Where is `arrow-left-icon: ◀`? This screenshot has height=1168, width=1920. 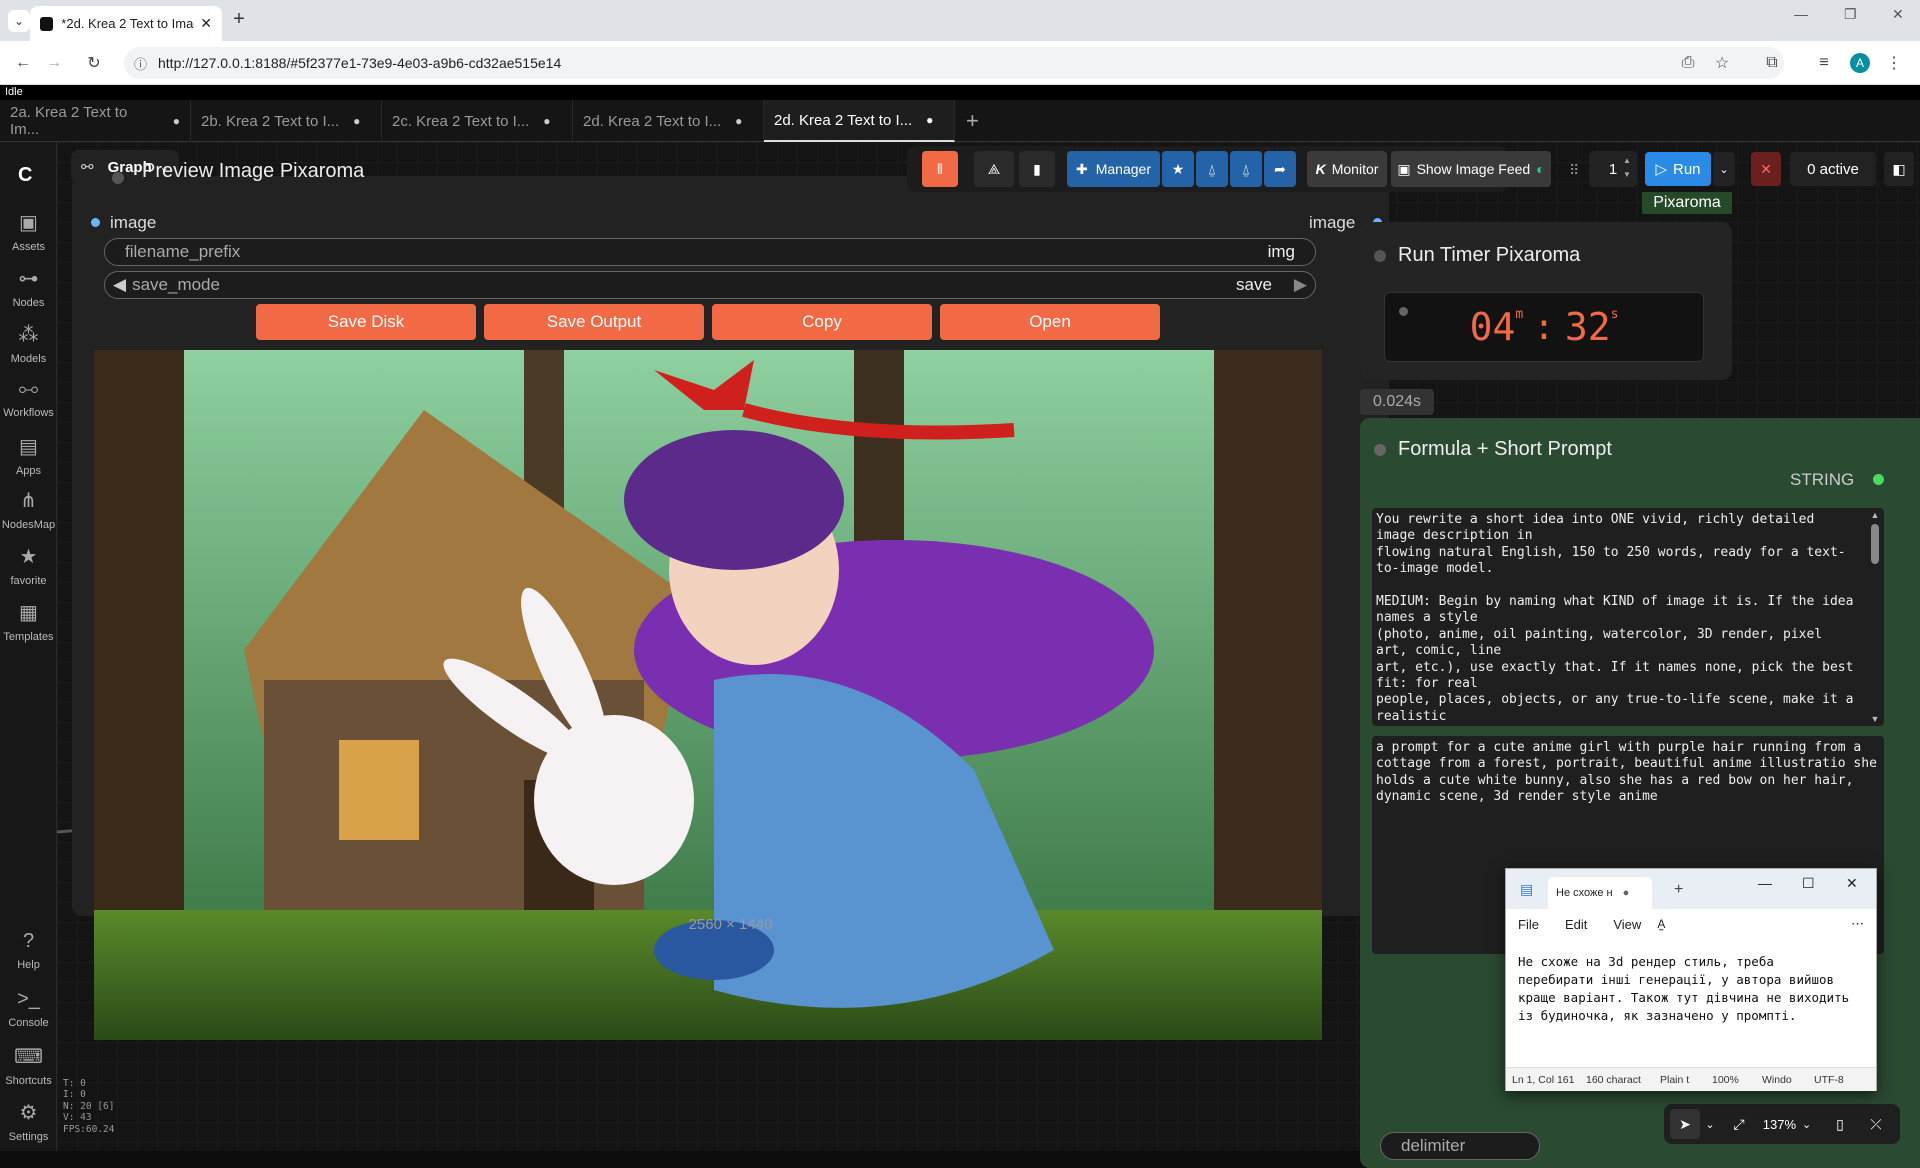 arrow-left-icon: ◀ is located at coordinates (119, 284).